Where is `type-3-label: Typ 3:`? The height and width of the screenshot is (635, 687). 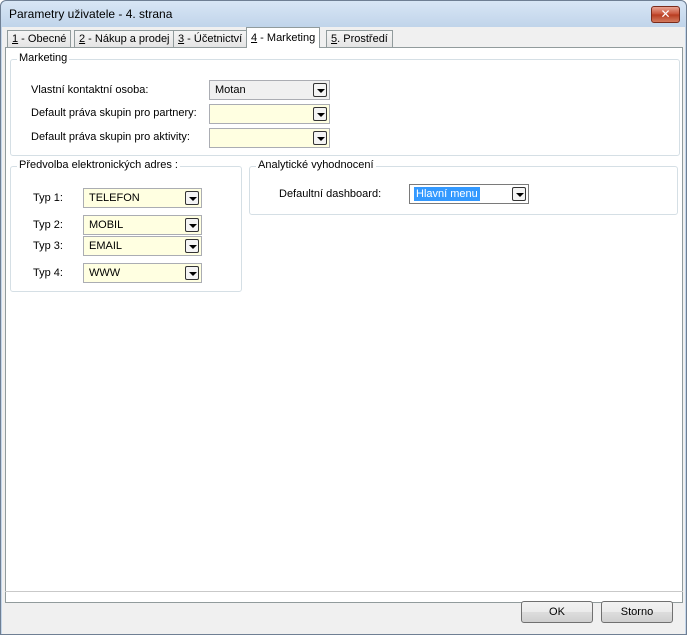 type-3-label: Typ 3: is located at coordinates (48, 246).